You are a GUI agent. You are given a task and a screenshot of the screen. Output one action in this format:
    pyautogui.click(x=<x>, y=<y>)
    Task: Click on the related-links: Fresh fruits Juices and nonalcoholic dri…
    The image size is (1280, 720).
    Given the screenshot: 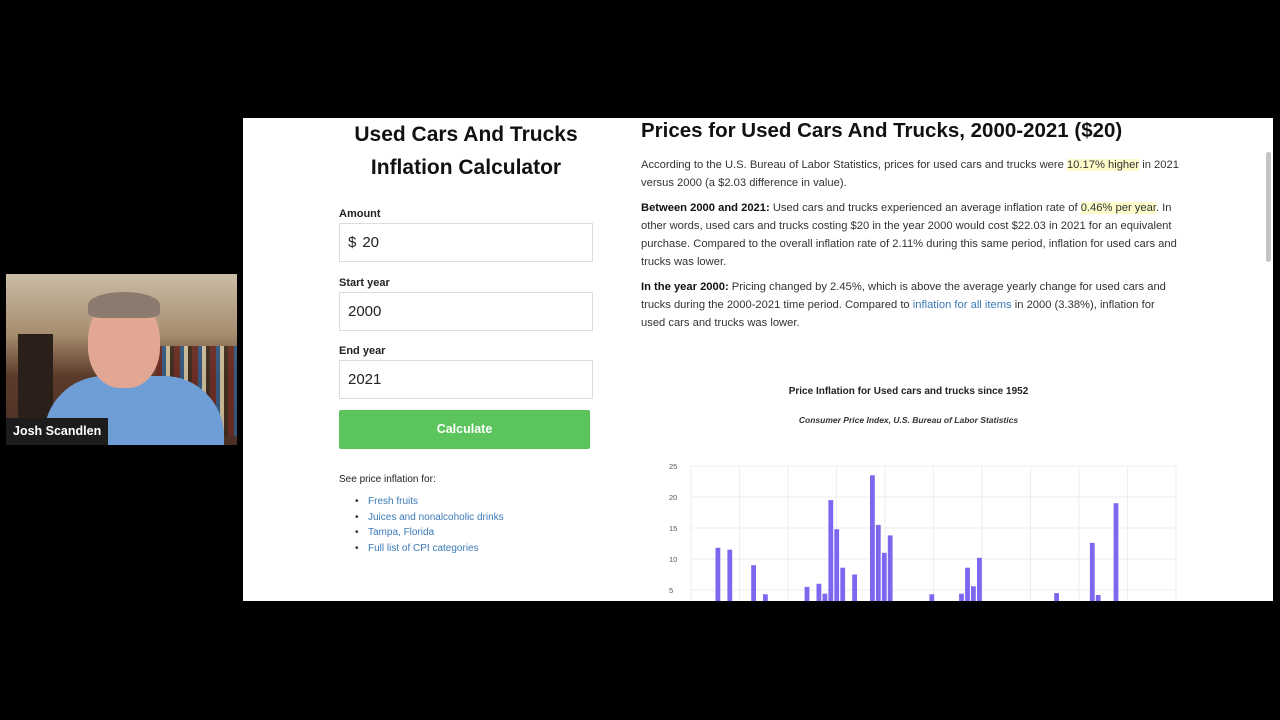 What is the action you would take?
    pyautogui.click(x=466, y=525)
    